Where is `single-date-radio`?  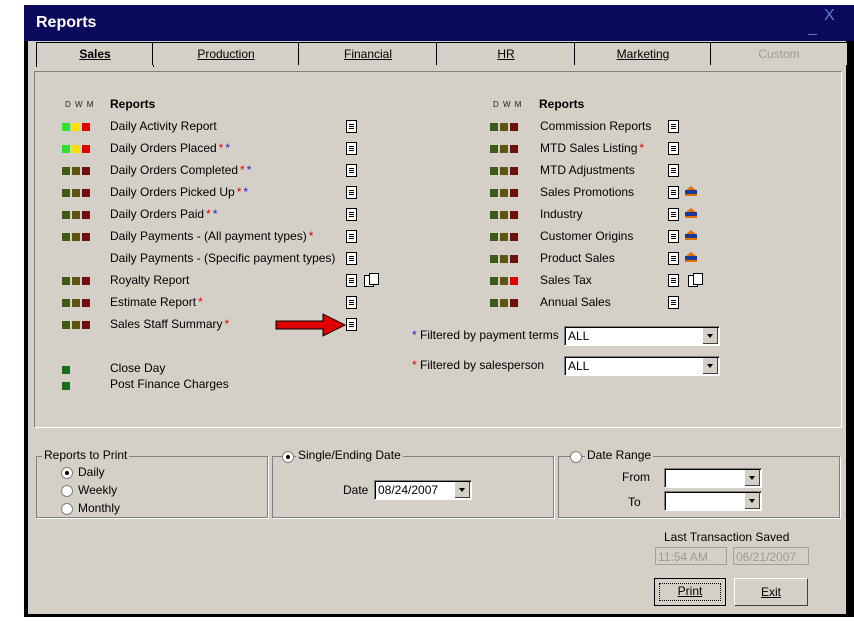 single-date-radio is located at coordinates (288, 457).